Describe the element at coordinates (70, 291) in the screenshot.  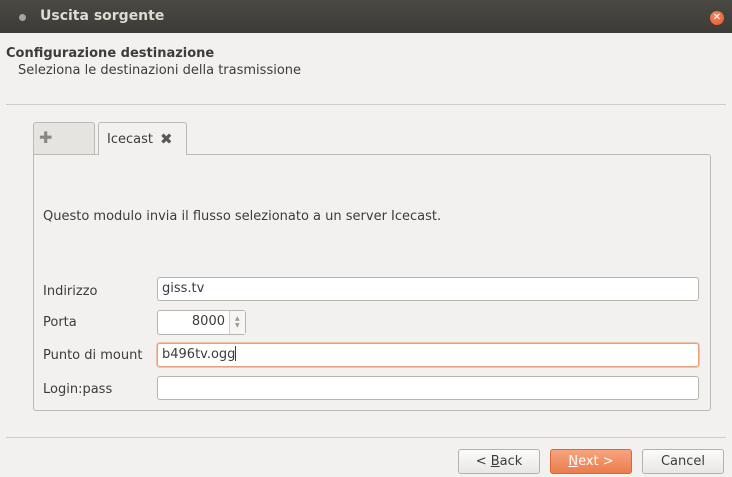
I see `address-label: Indirizzo` at that location.